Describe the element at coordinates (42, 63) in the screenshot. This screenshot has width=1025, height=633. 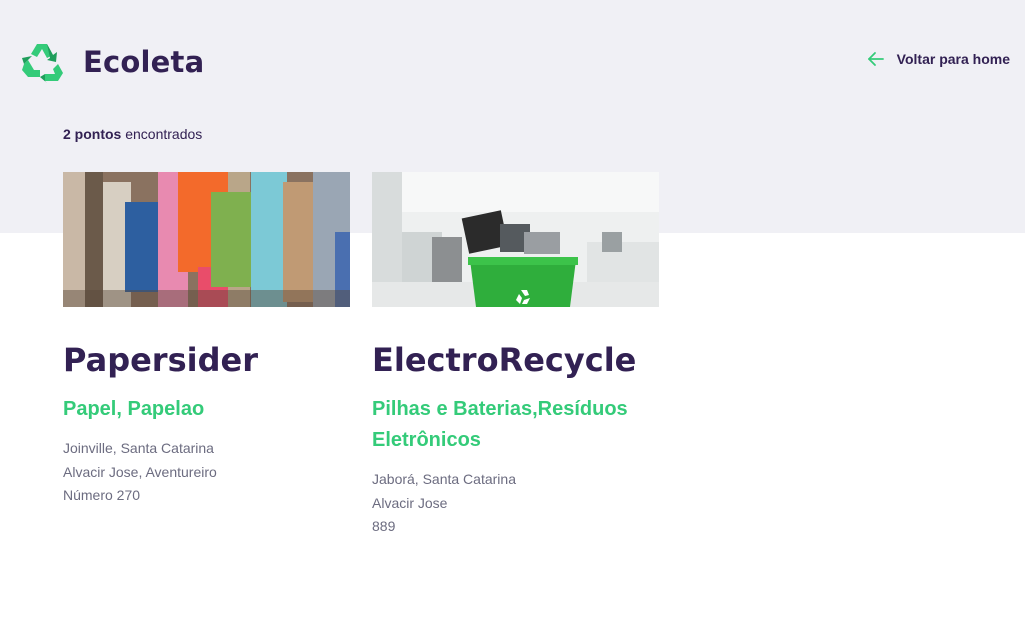
I see `recycle-icon` at that location.